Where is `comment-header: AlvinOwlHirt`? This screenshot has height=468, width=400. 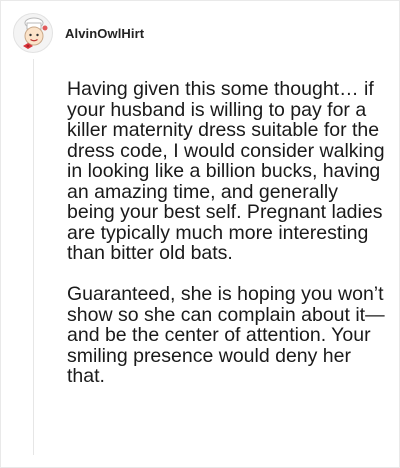
comment-header: AlvinOwlHirt is located at coordinates (78, 33).